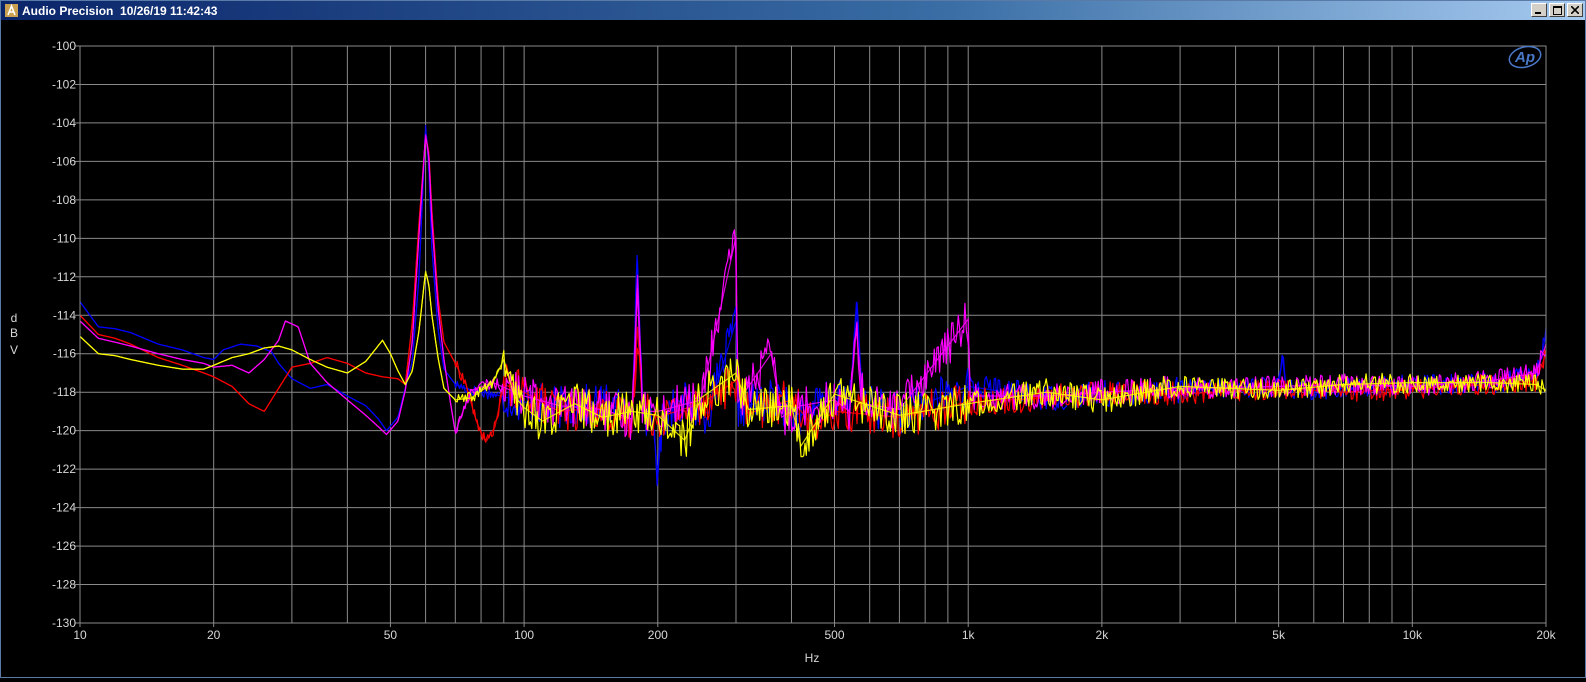 This screenshot has width=1586, height=682. I want to click on y-tick-label: -124, so click(64, 508).